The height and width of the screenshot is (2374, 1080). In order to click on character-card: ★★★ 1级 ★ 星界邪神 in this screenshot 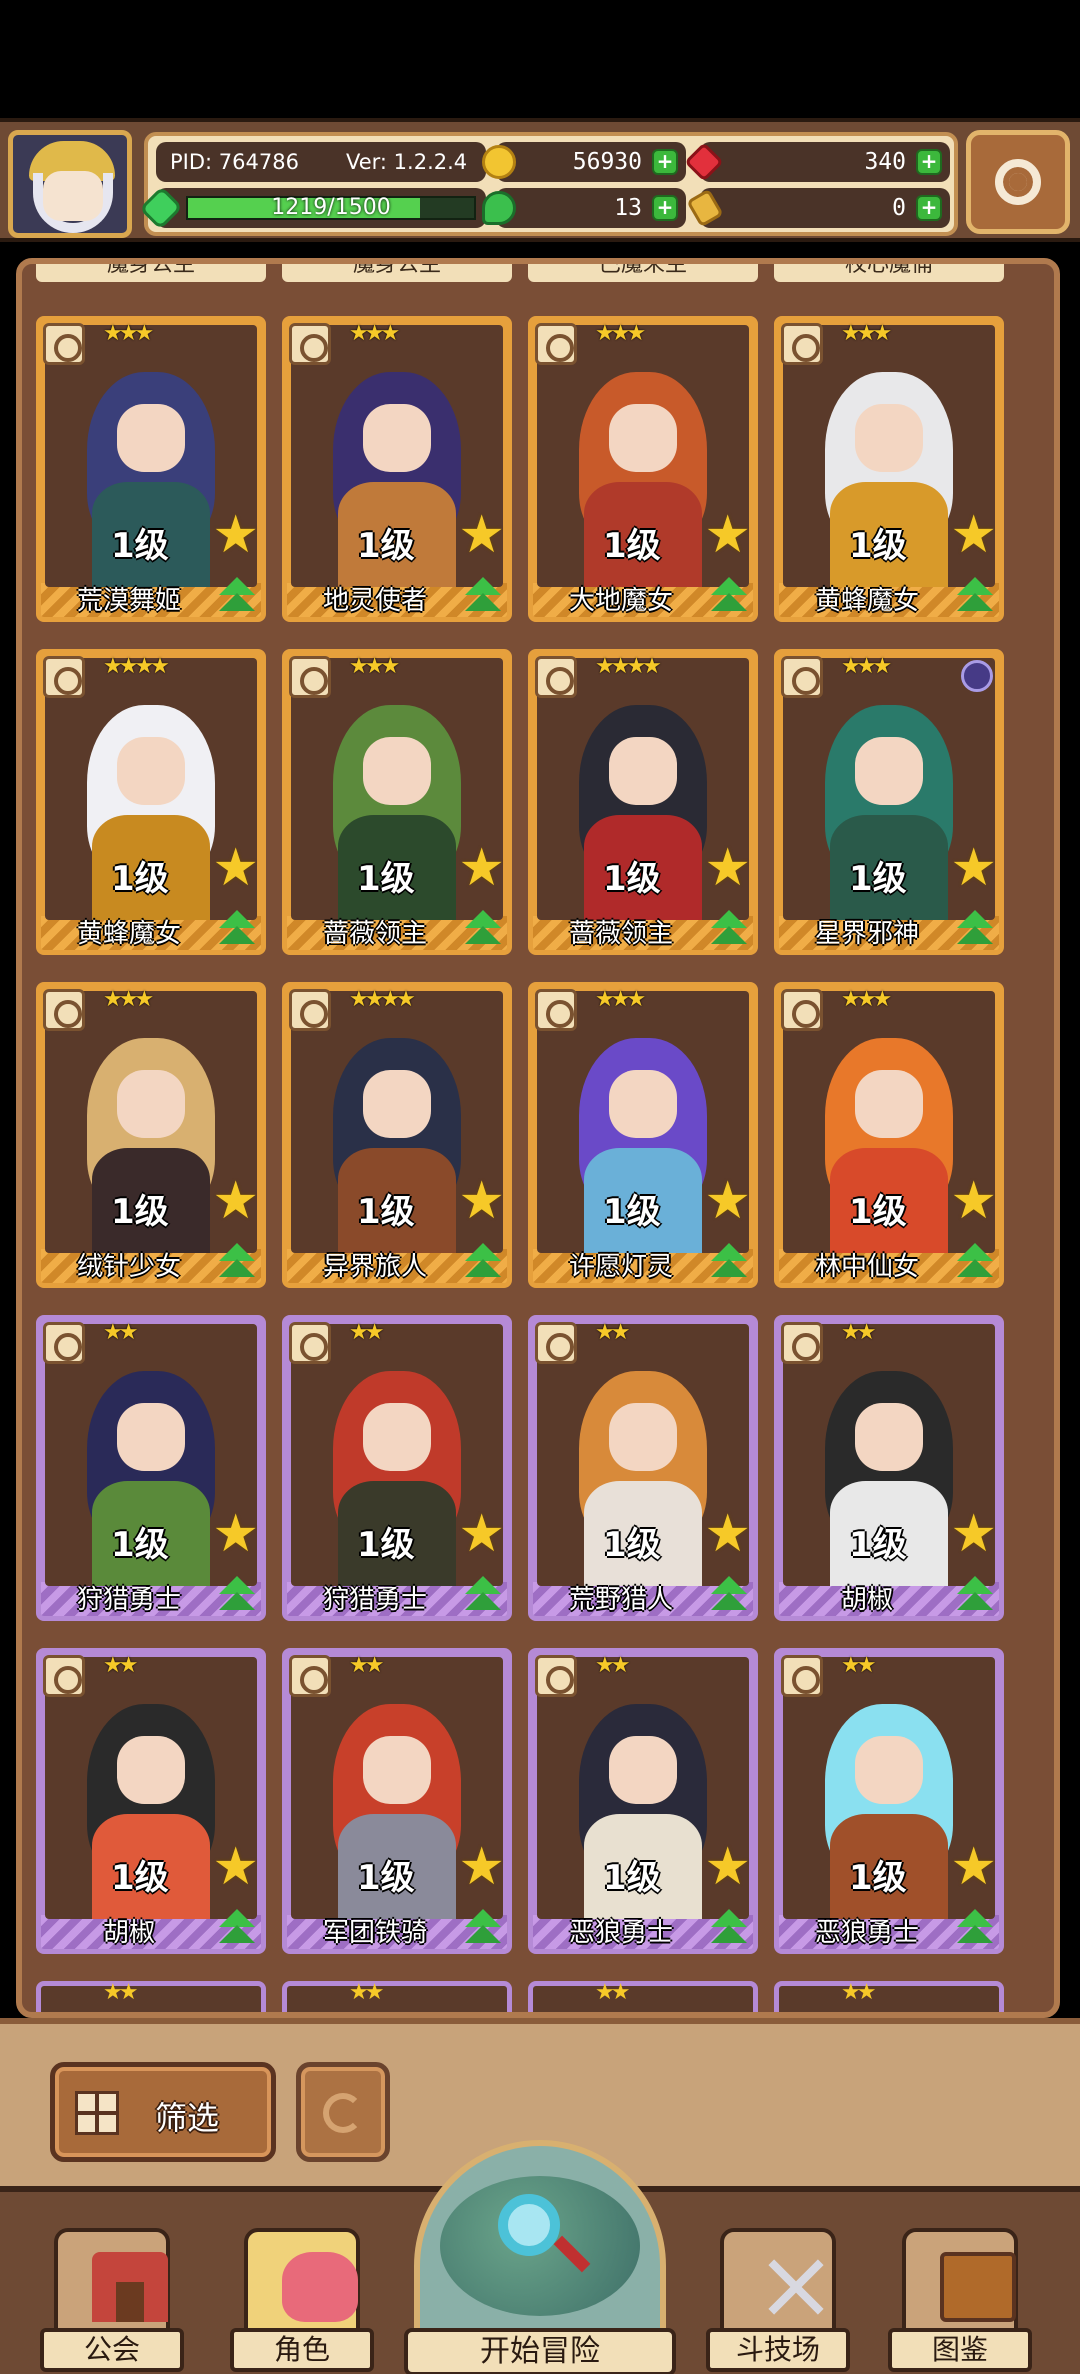, I will do `click(889, 802)`.